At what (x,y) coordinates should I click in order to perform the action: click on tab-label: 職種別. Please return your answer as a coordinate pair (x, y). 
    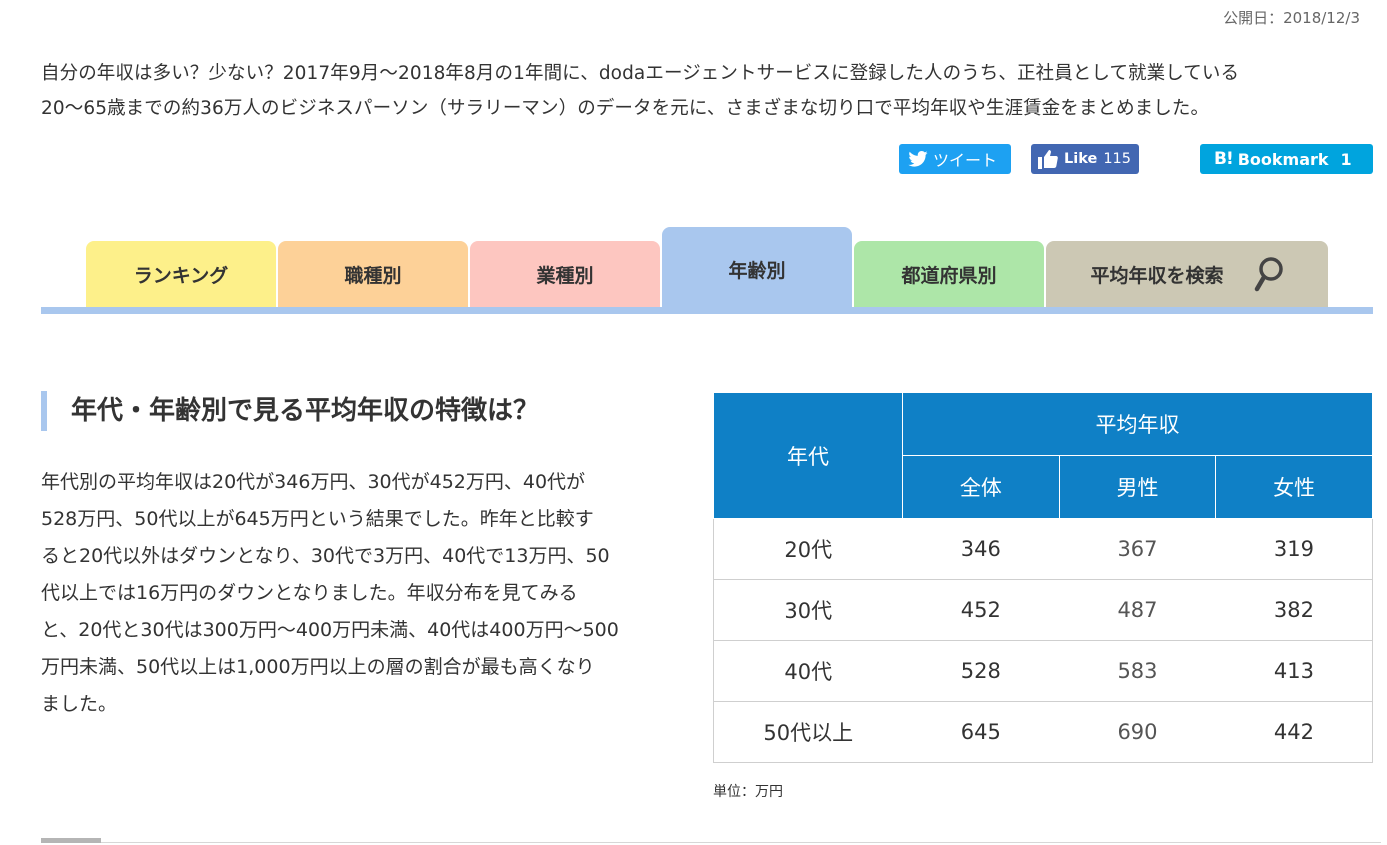
    Looking at the image, I should click on (373, 275).